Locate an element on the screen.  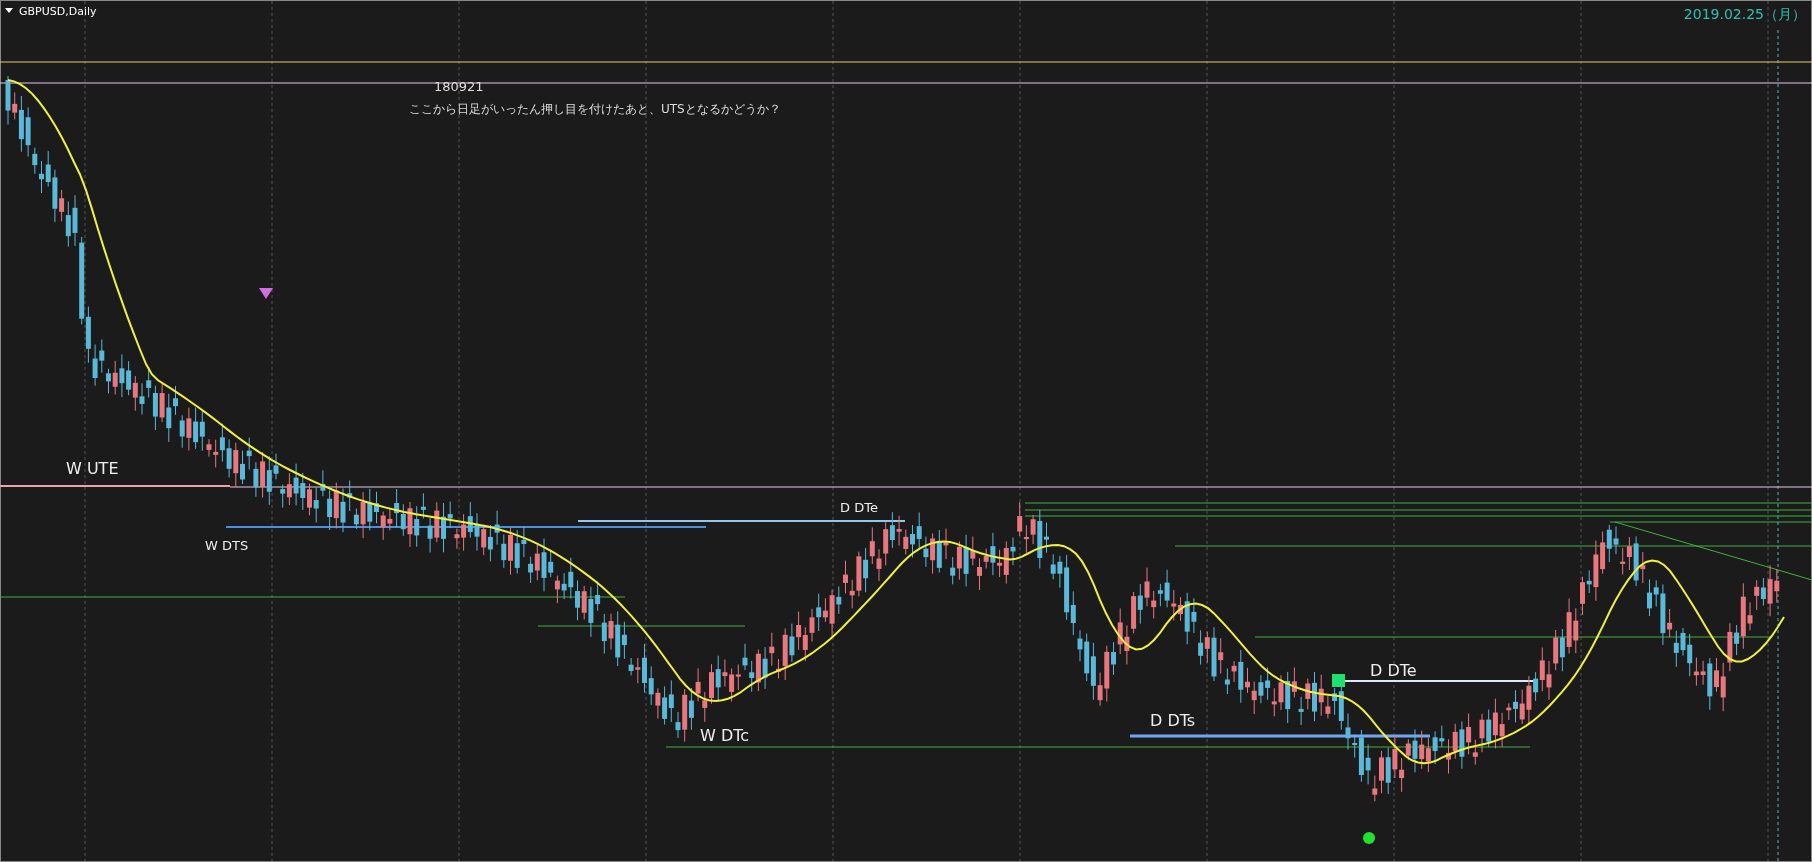
chart-title: GBPUSD,Daily is located at coordinates (58, 11).